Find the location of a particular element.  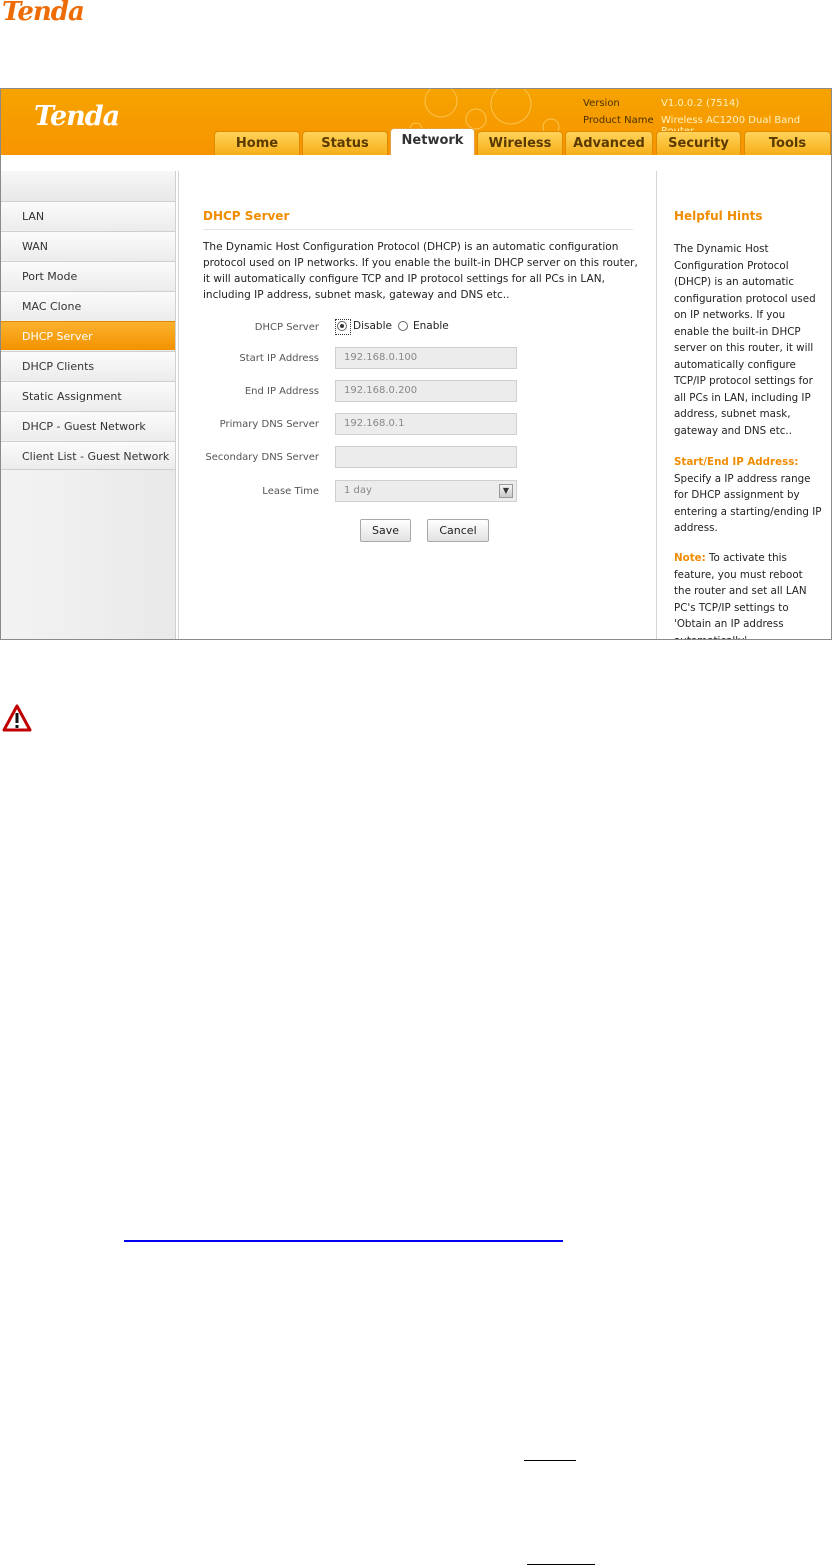

page-title: DHCP Server is located at coordinates (246, 216).